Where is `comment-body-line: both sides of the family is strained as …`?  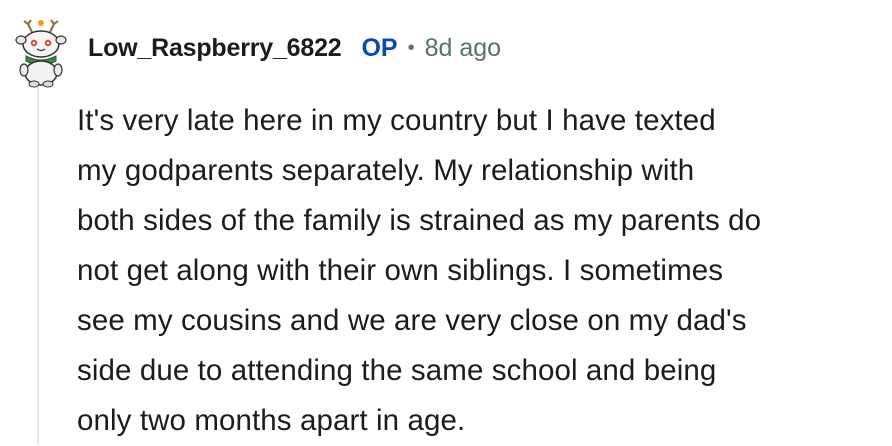 comment-body-line: both sides of the family is strained as … is located at coordinates (419, 220).